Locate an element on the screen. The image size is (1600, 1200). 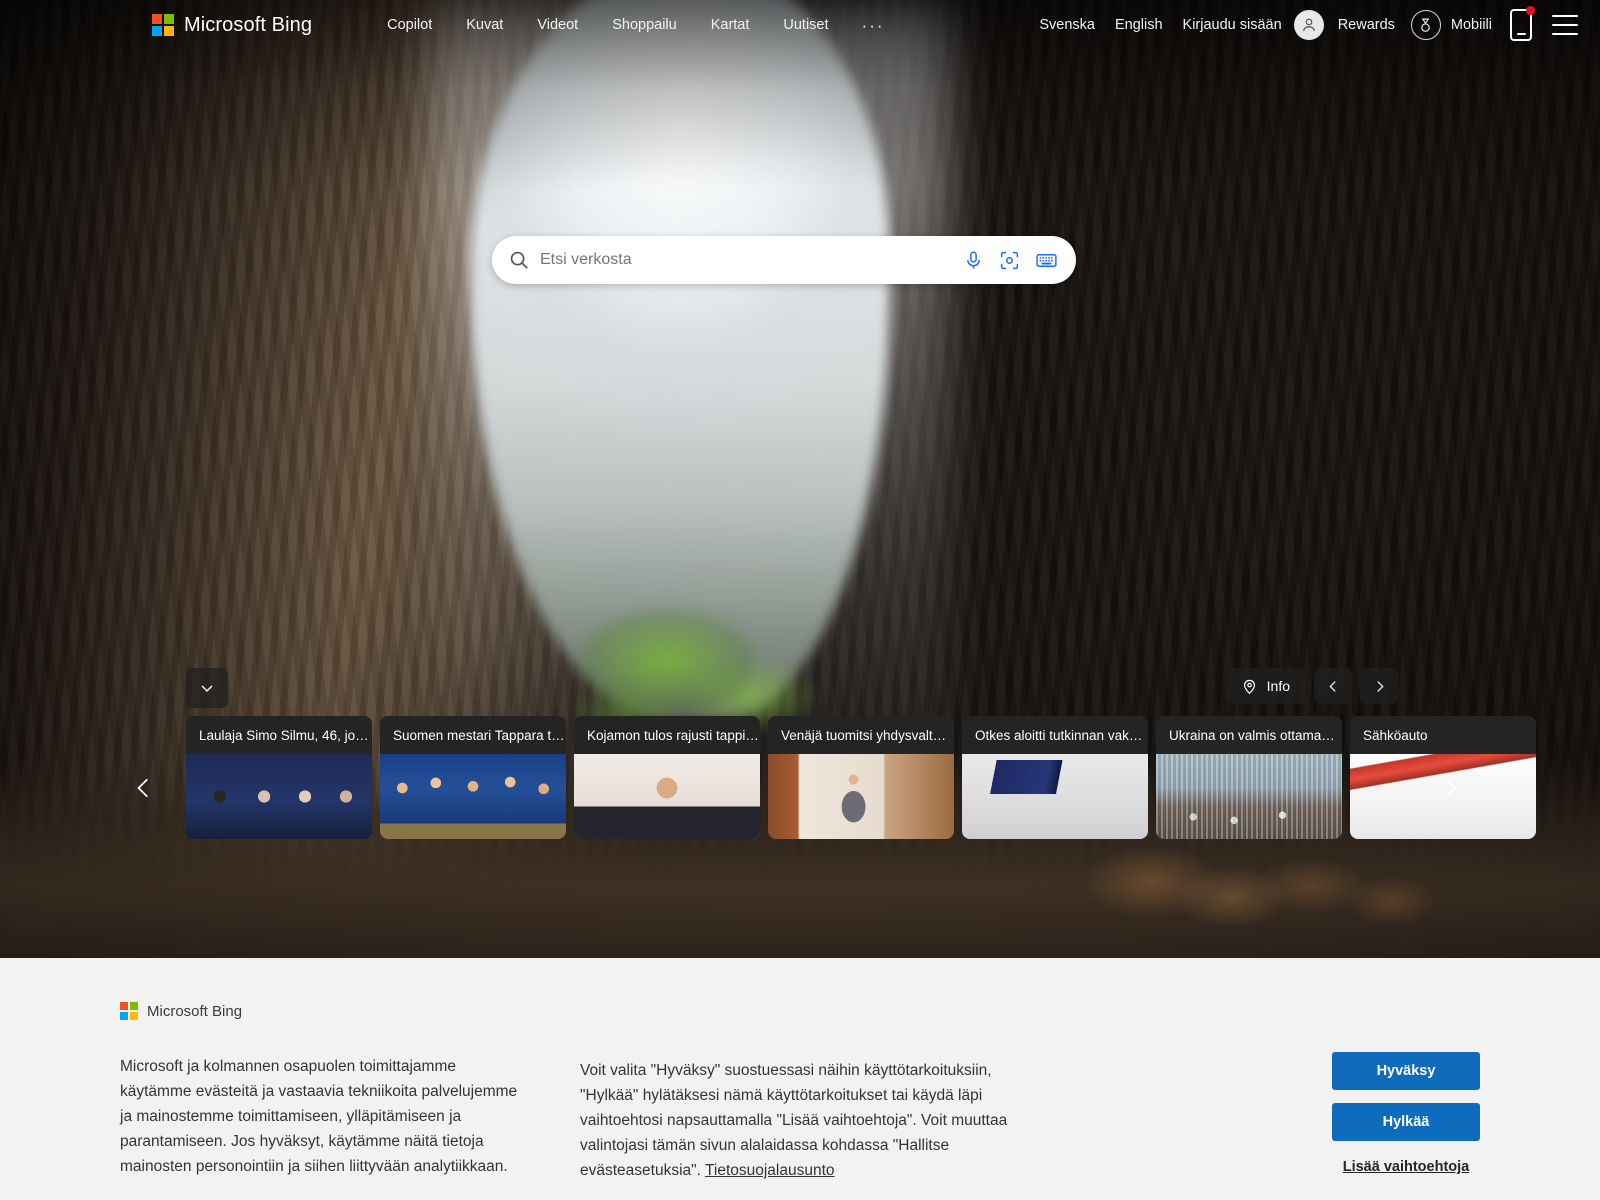
hamburger-menu-icon is located at coordinates (1565, 25).